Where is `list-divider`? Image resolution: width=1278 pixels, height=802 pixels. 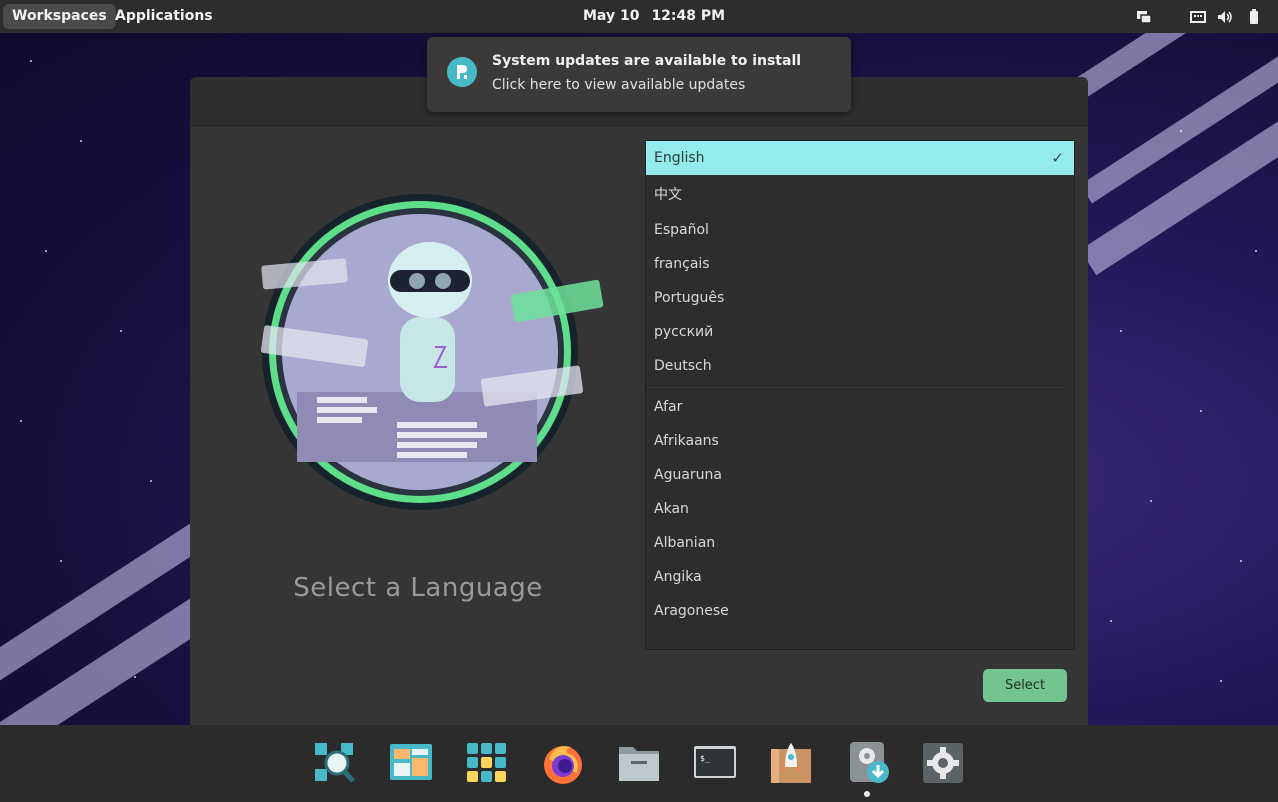
list-divider is located at coordinates (856, 387).